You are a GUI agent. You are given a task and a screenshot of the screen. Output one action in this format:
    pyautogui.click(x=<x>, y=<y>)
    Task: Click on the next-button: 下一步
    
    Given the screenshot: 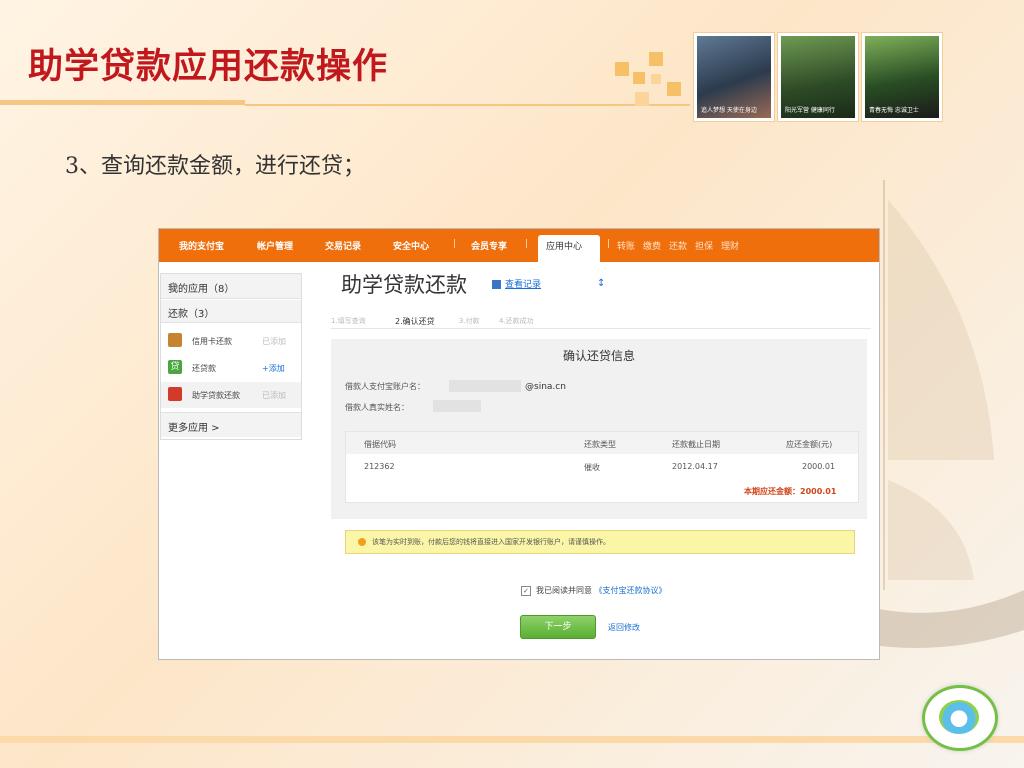 What is the action you would take?
    pyautogui.click(x=558, y=627)
    